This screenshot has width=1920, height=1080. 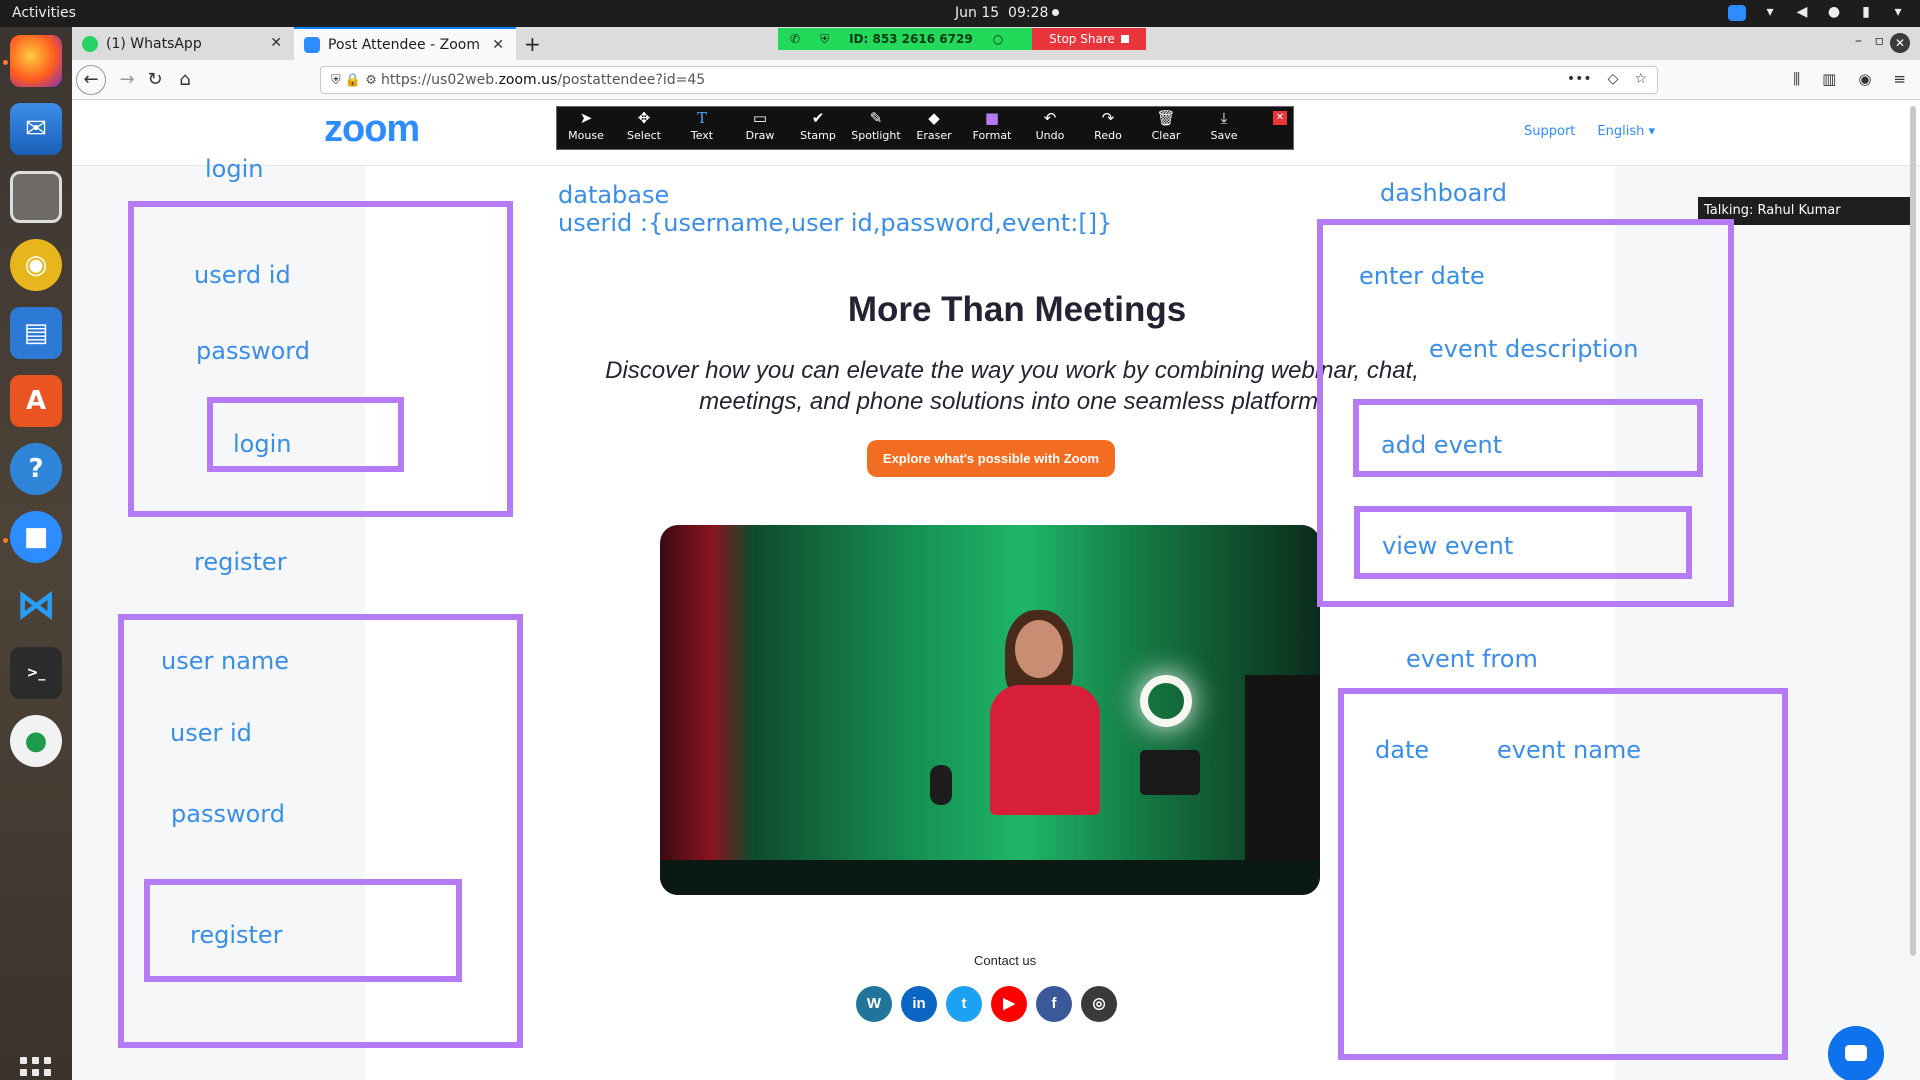 What do you see at coordinates (91, 80) in the screenshot?
I see `back-button: ←` at bounding box center [91, 80].